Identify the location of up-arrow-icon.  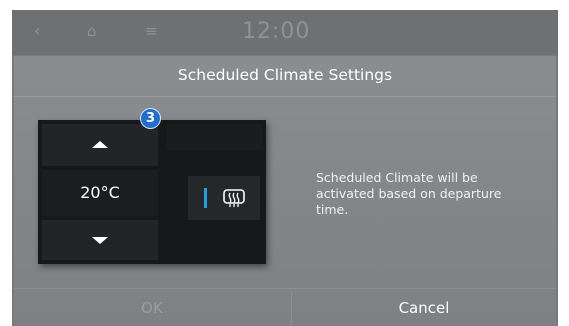
(100, 144).